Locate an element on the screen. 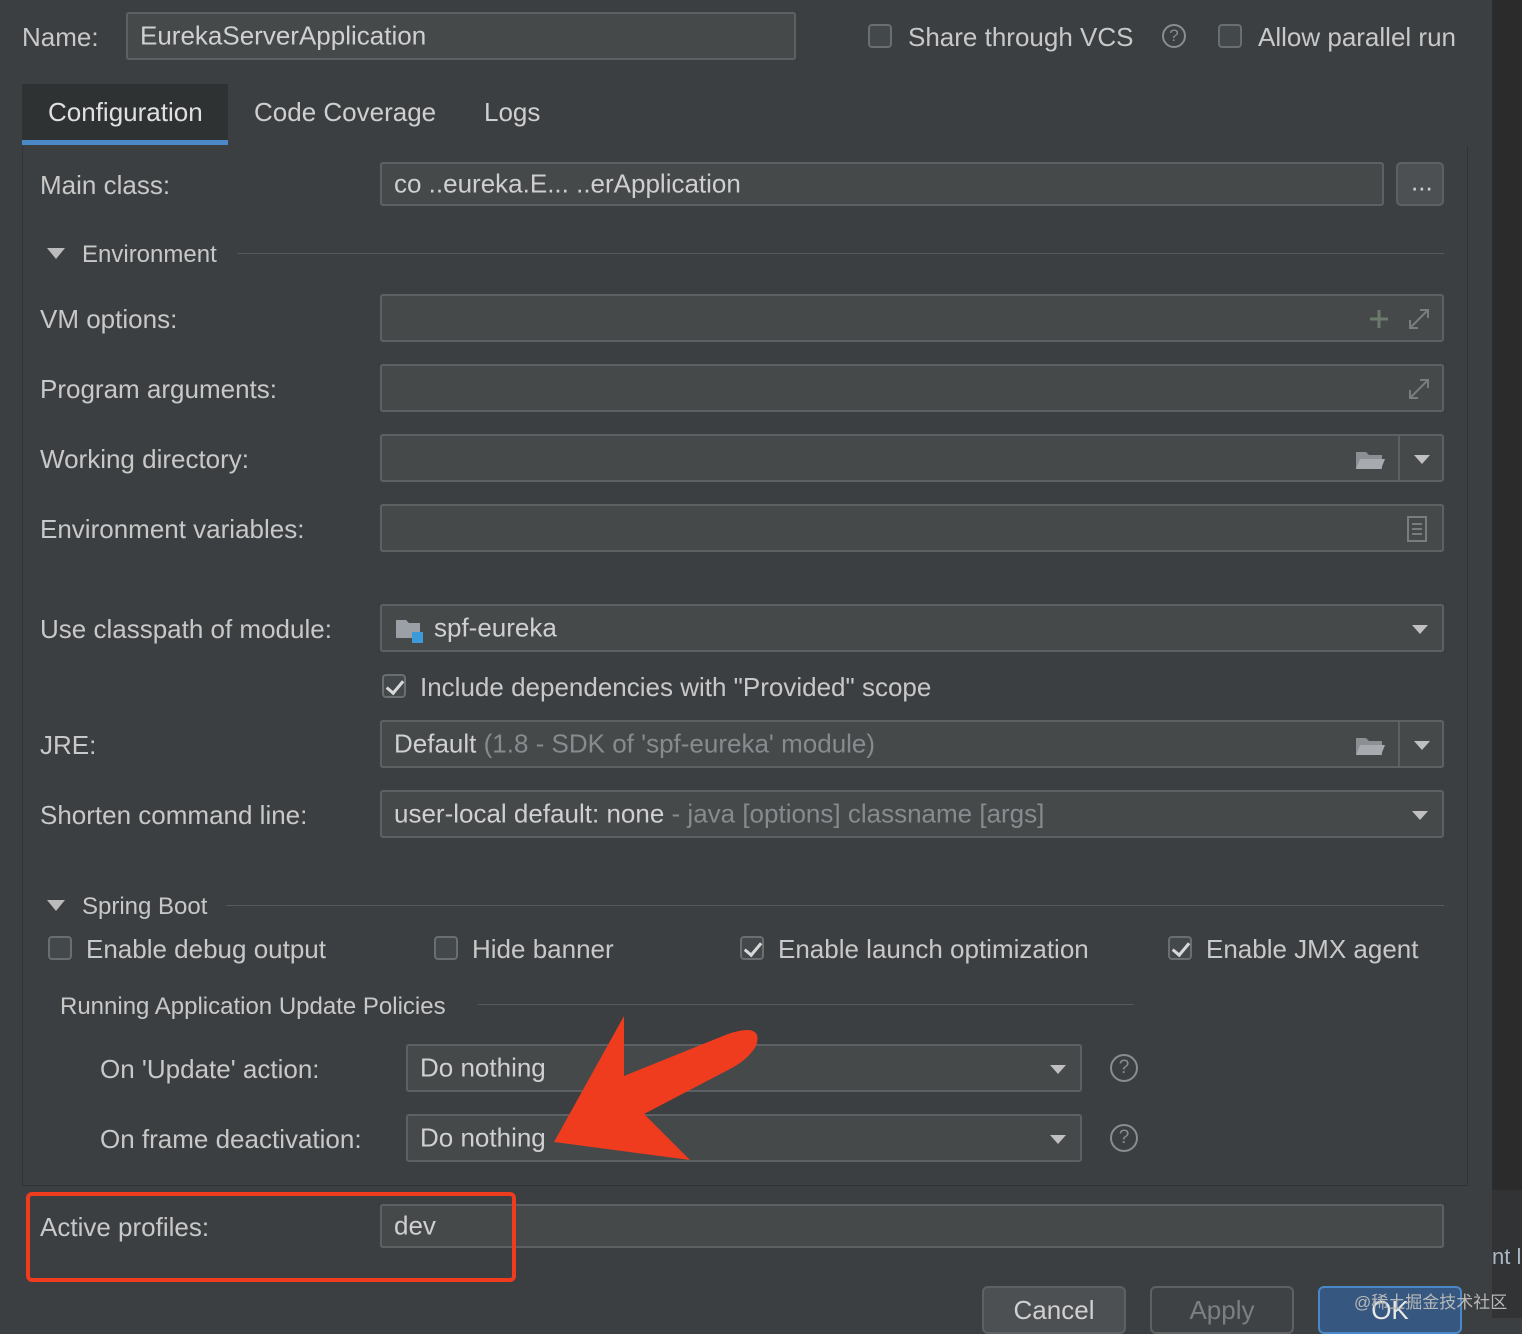 This screenshot has width=1522, height=1334. watermark: @稀土掘金技术社区 is located at coordinates (1431, 1302).